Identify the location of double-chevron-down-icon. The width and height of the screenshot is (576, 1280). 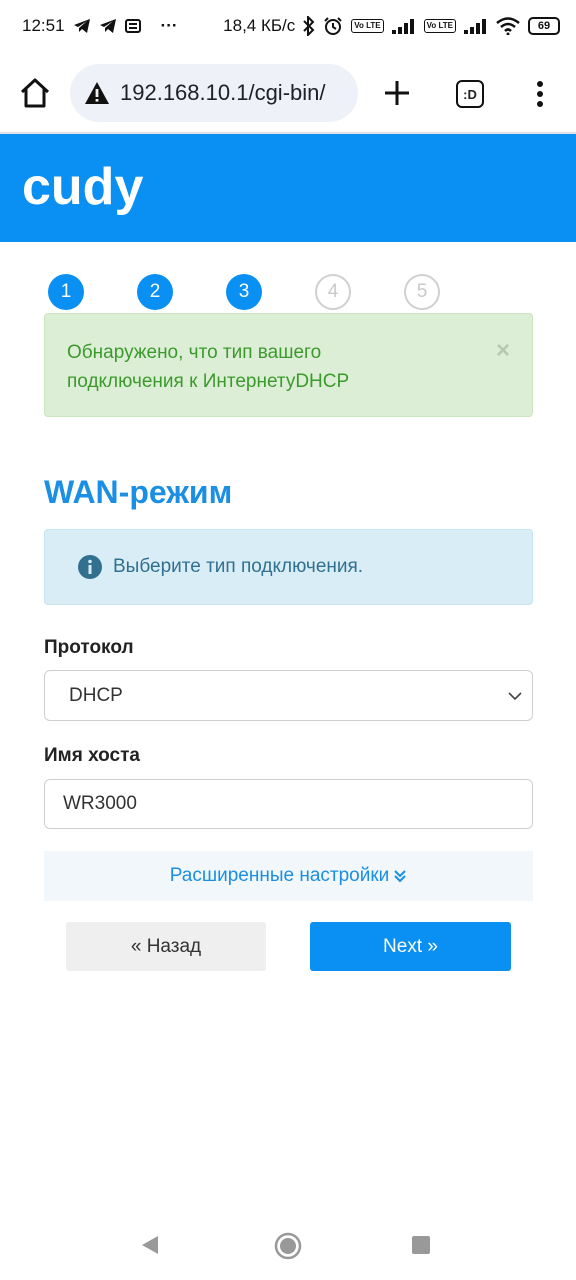
(400, 876).